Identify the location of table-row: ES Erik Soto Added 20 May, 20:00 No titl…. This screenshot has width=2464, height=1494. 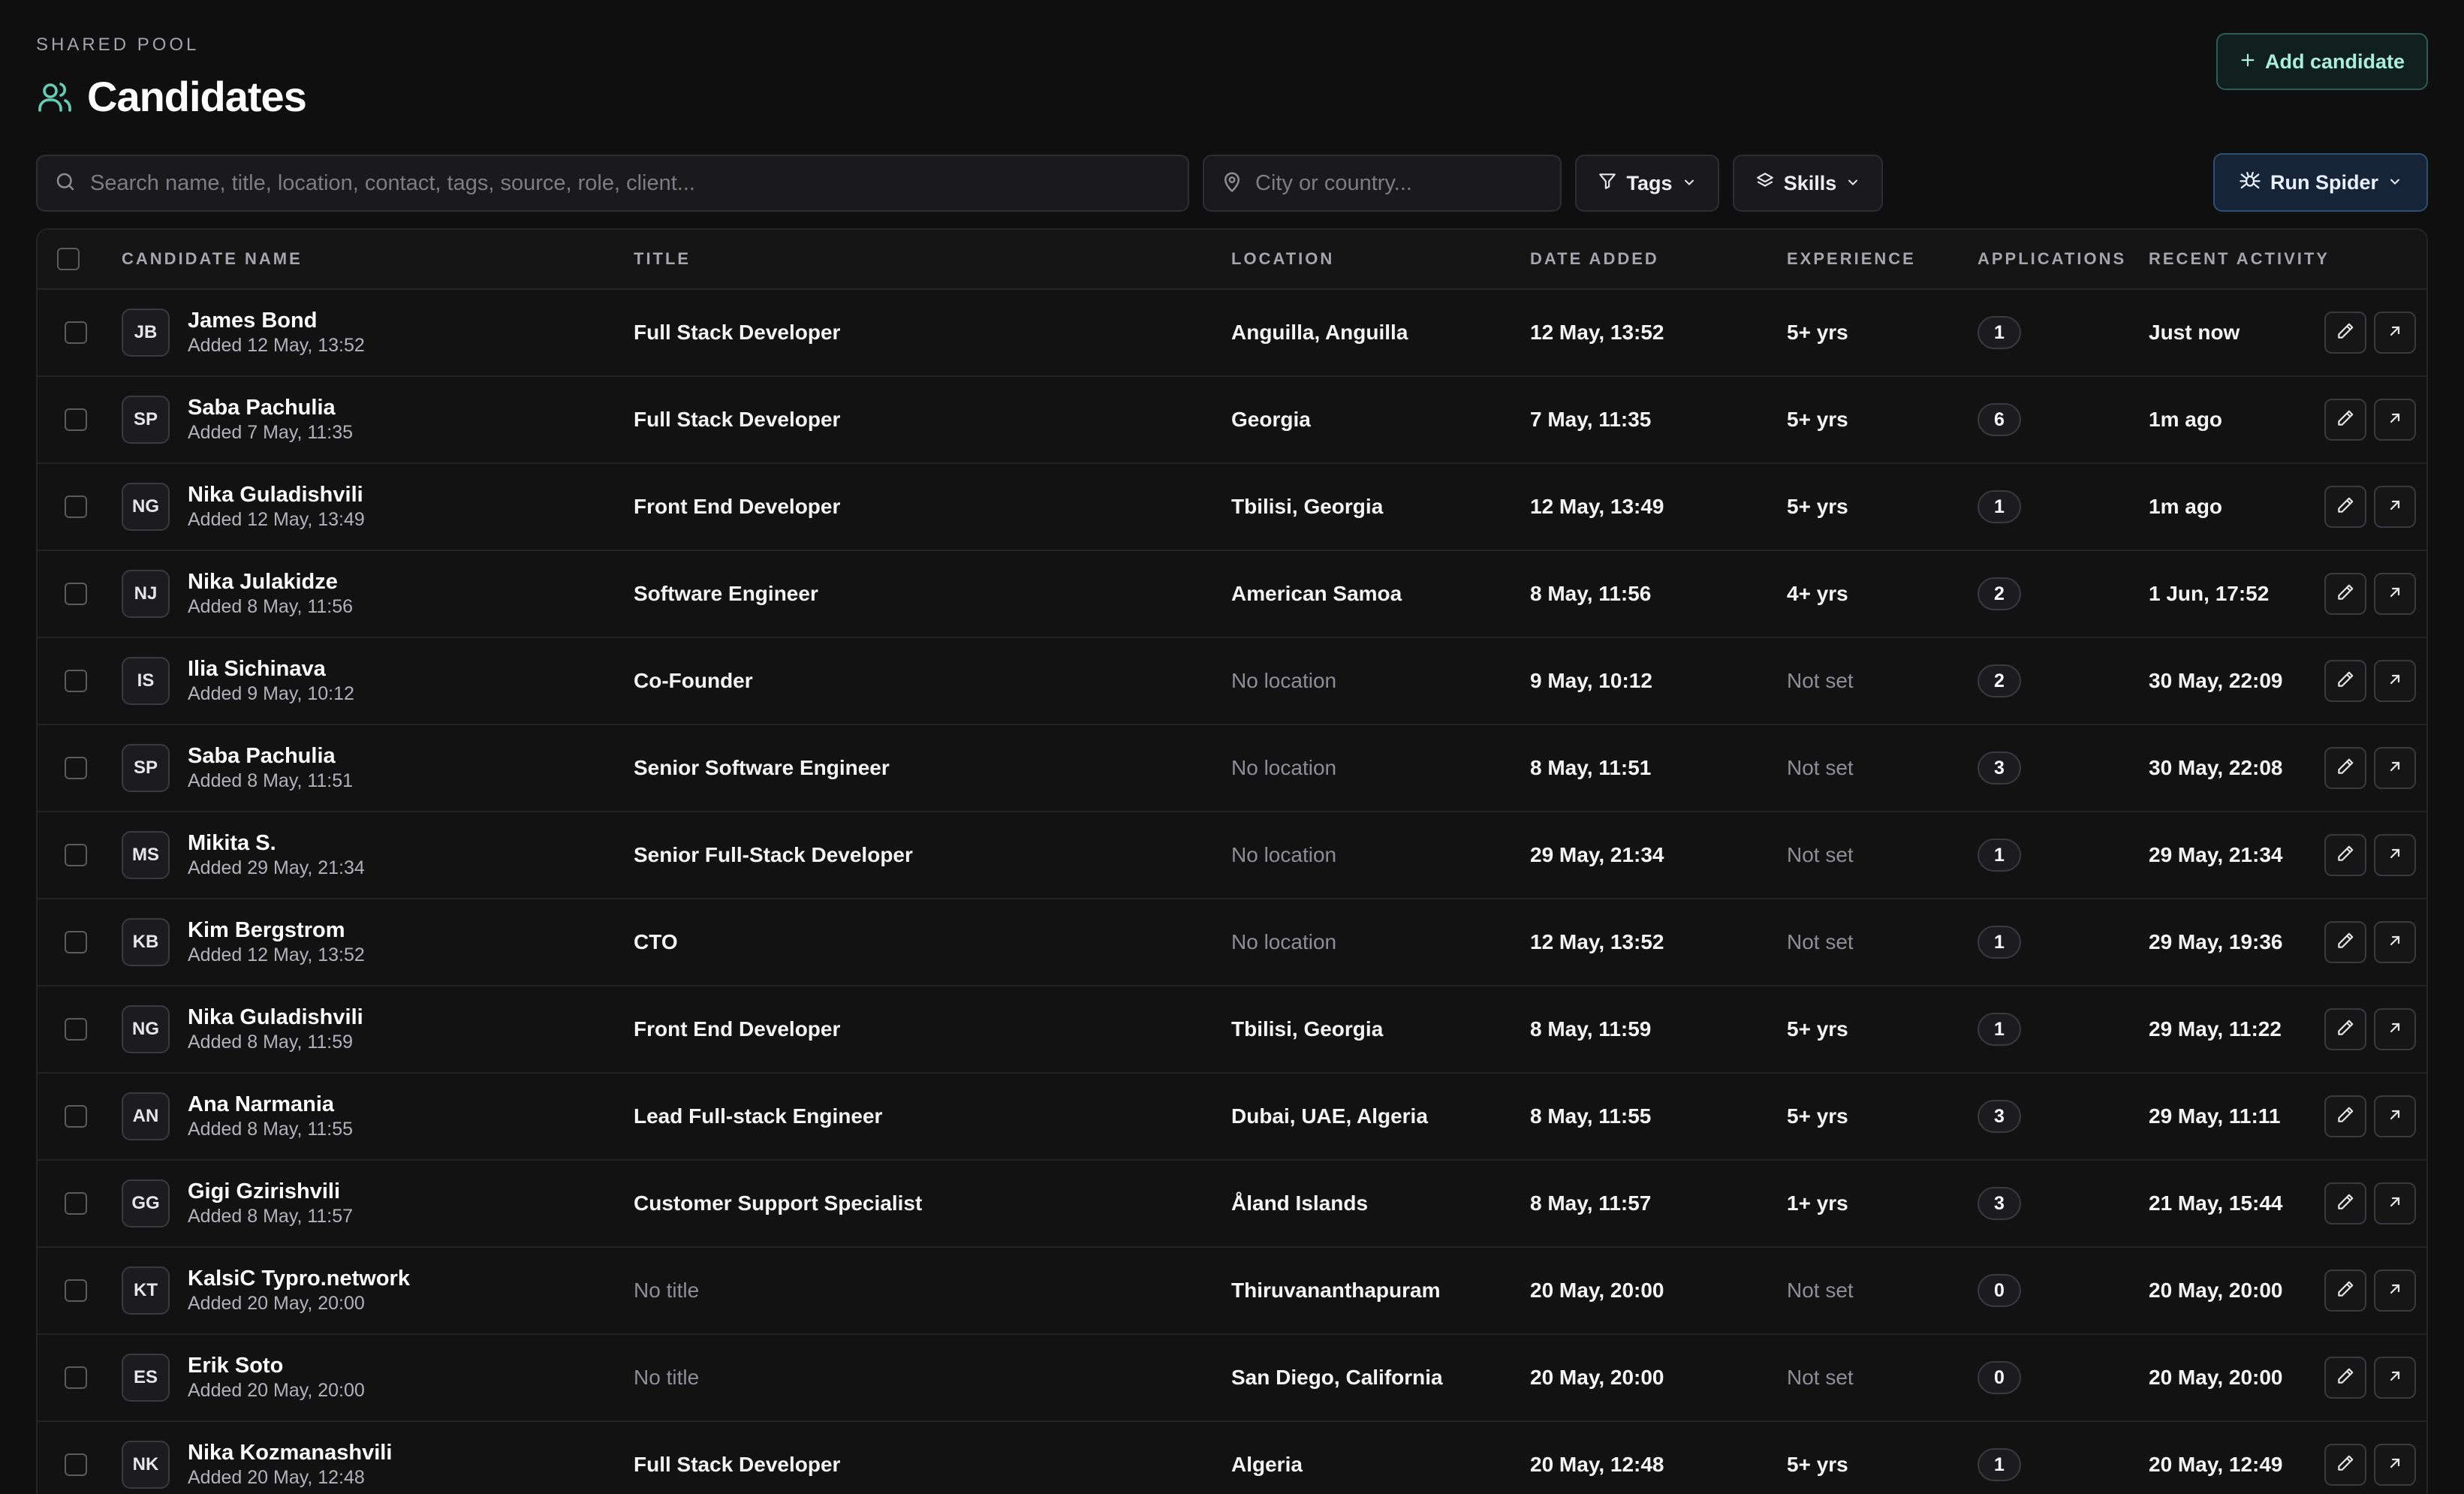
(1232, 1378).